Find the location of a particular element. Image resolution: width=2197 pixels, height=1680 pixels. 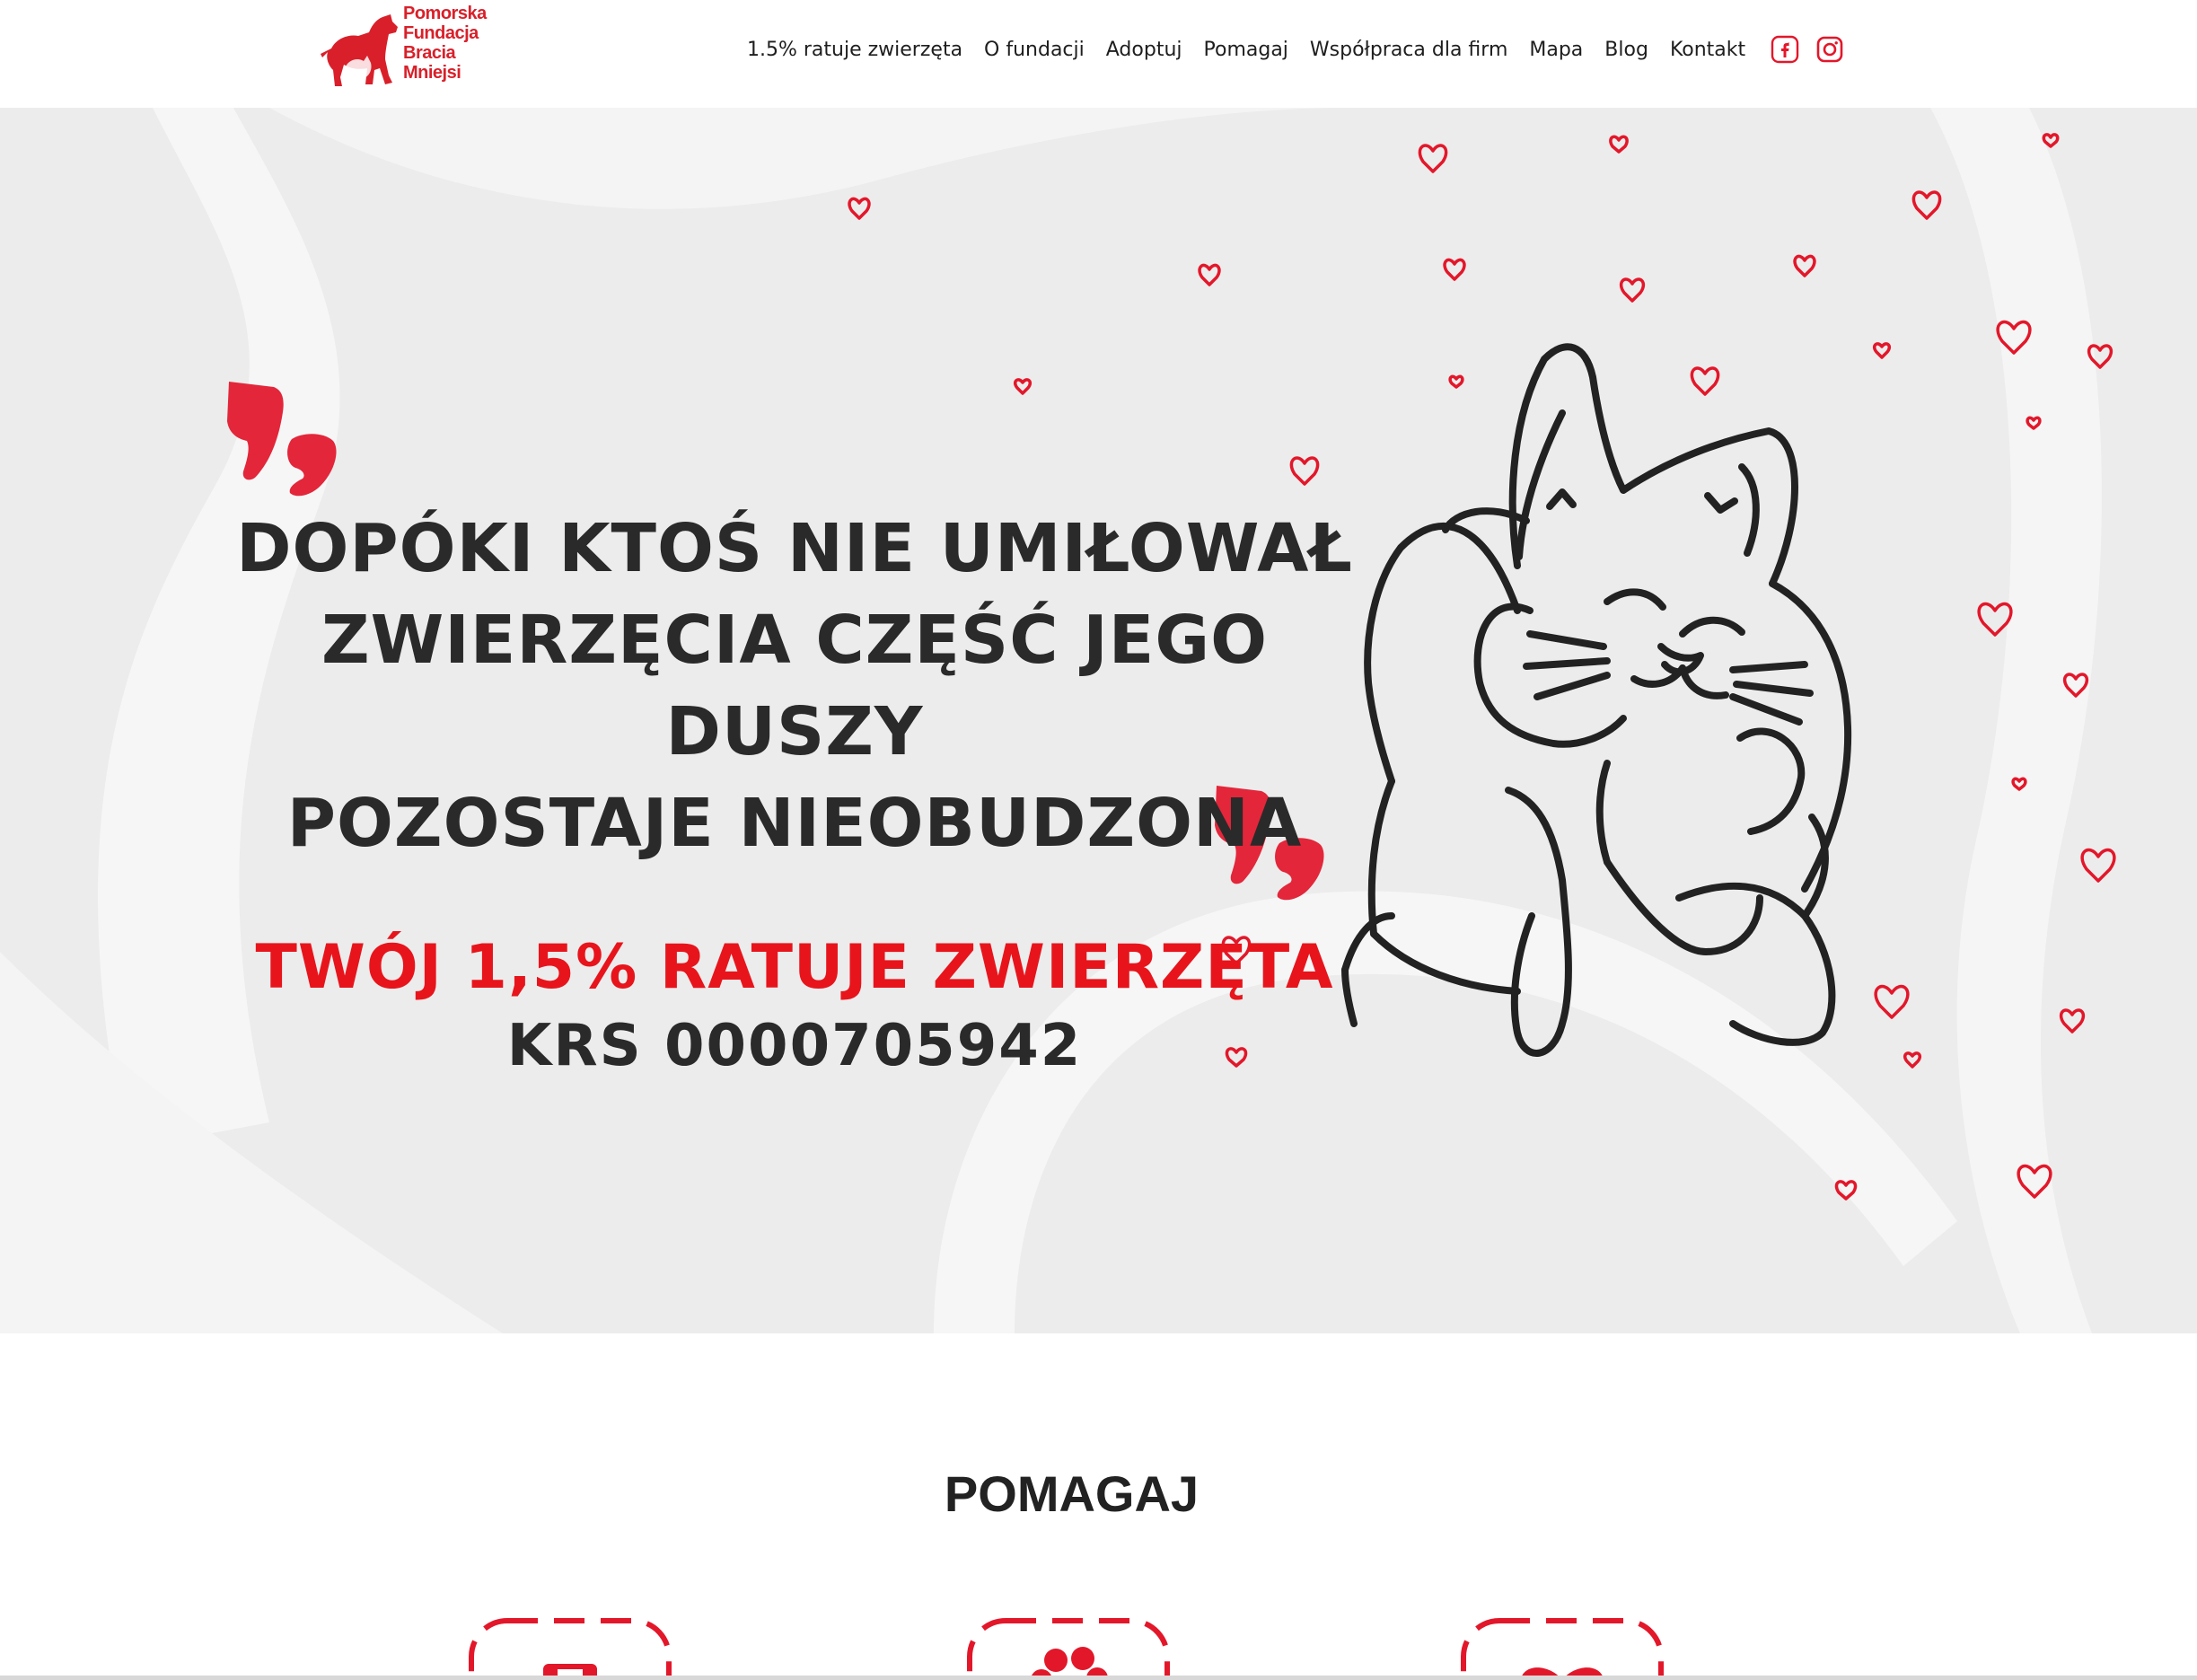

nav-item-blog: Blog is located at coordinates (1626, 50).